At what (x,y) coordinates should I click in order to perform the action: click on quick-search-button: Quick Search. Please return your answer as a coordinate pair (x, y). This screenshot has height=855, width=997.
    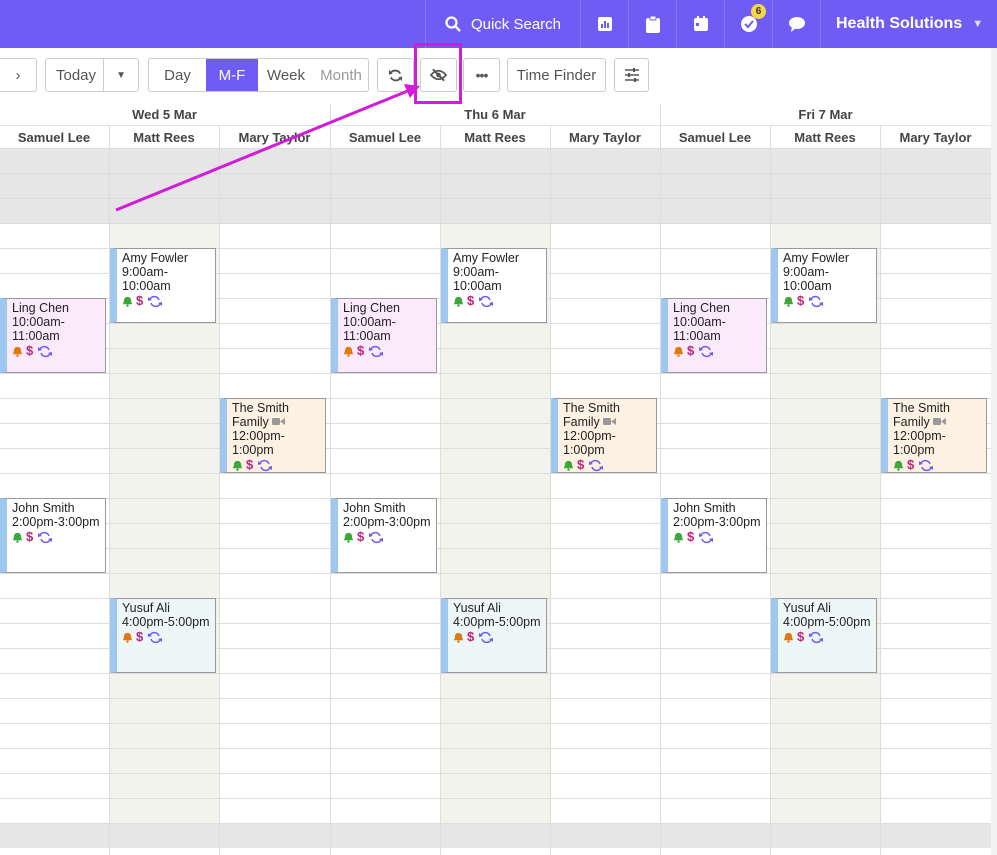
    Looking at the image, I should click on (502, 24).